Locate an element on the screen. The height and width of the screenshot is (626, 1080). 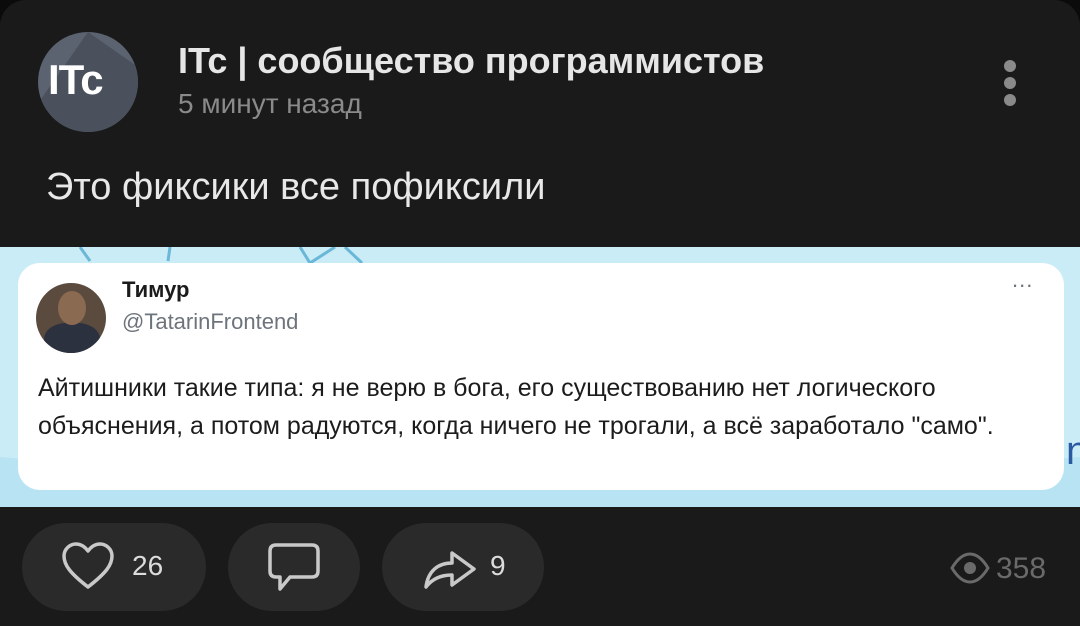
share-count: 9 is located at coordinates (498, 565).